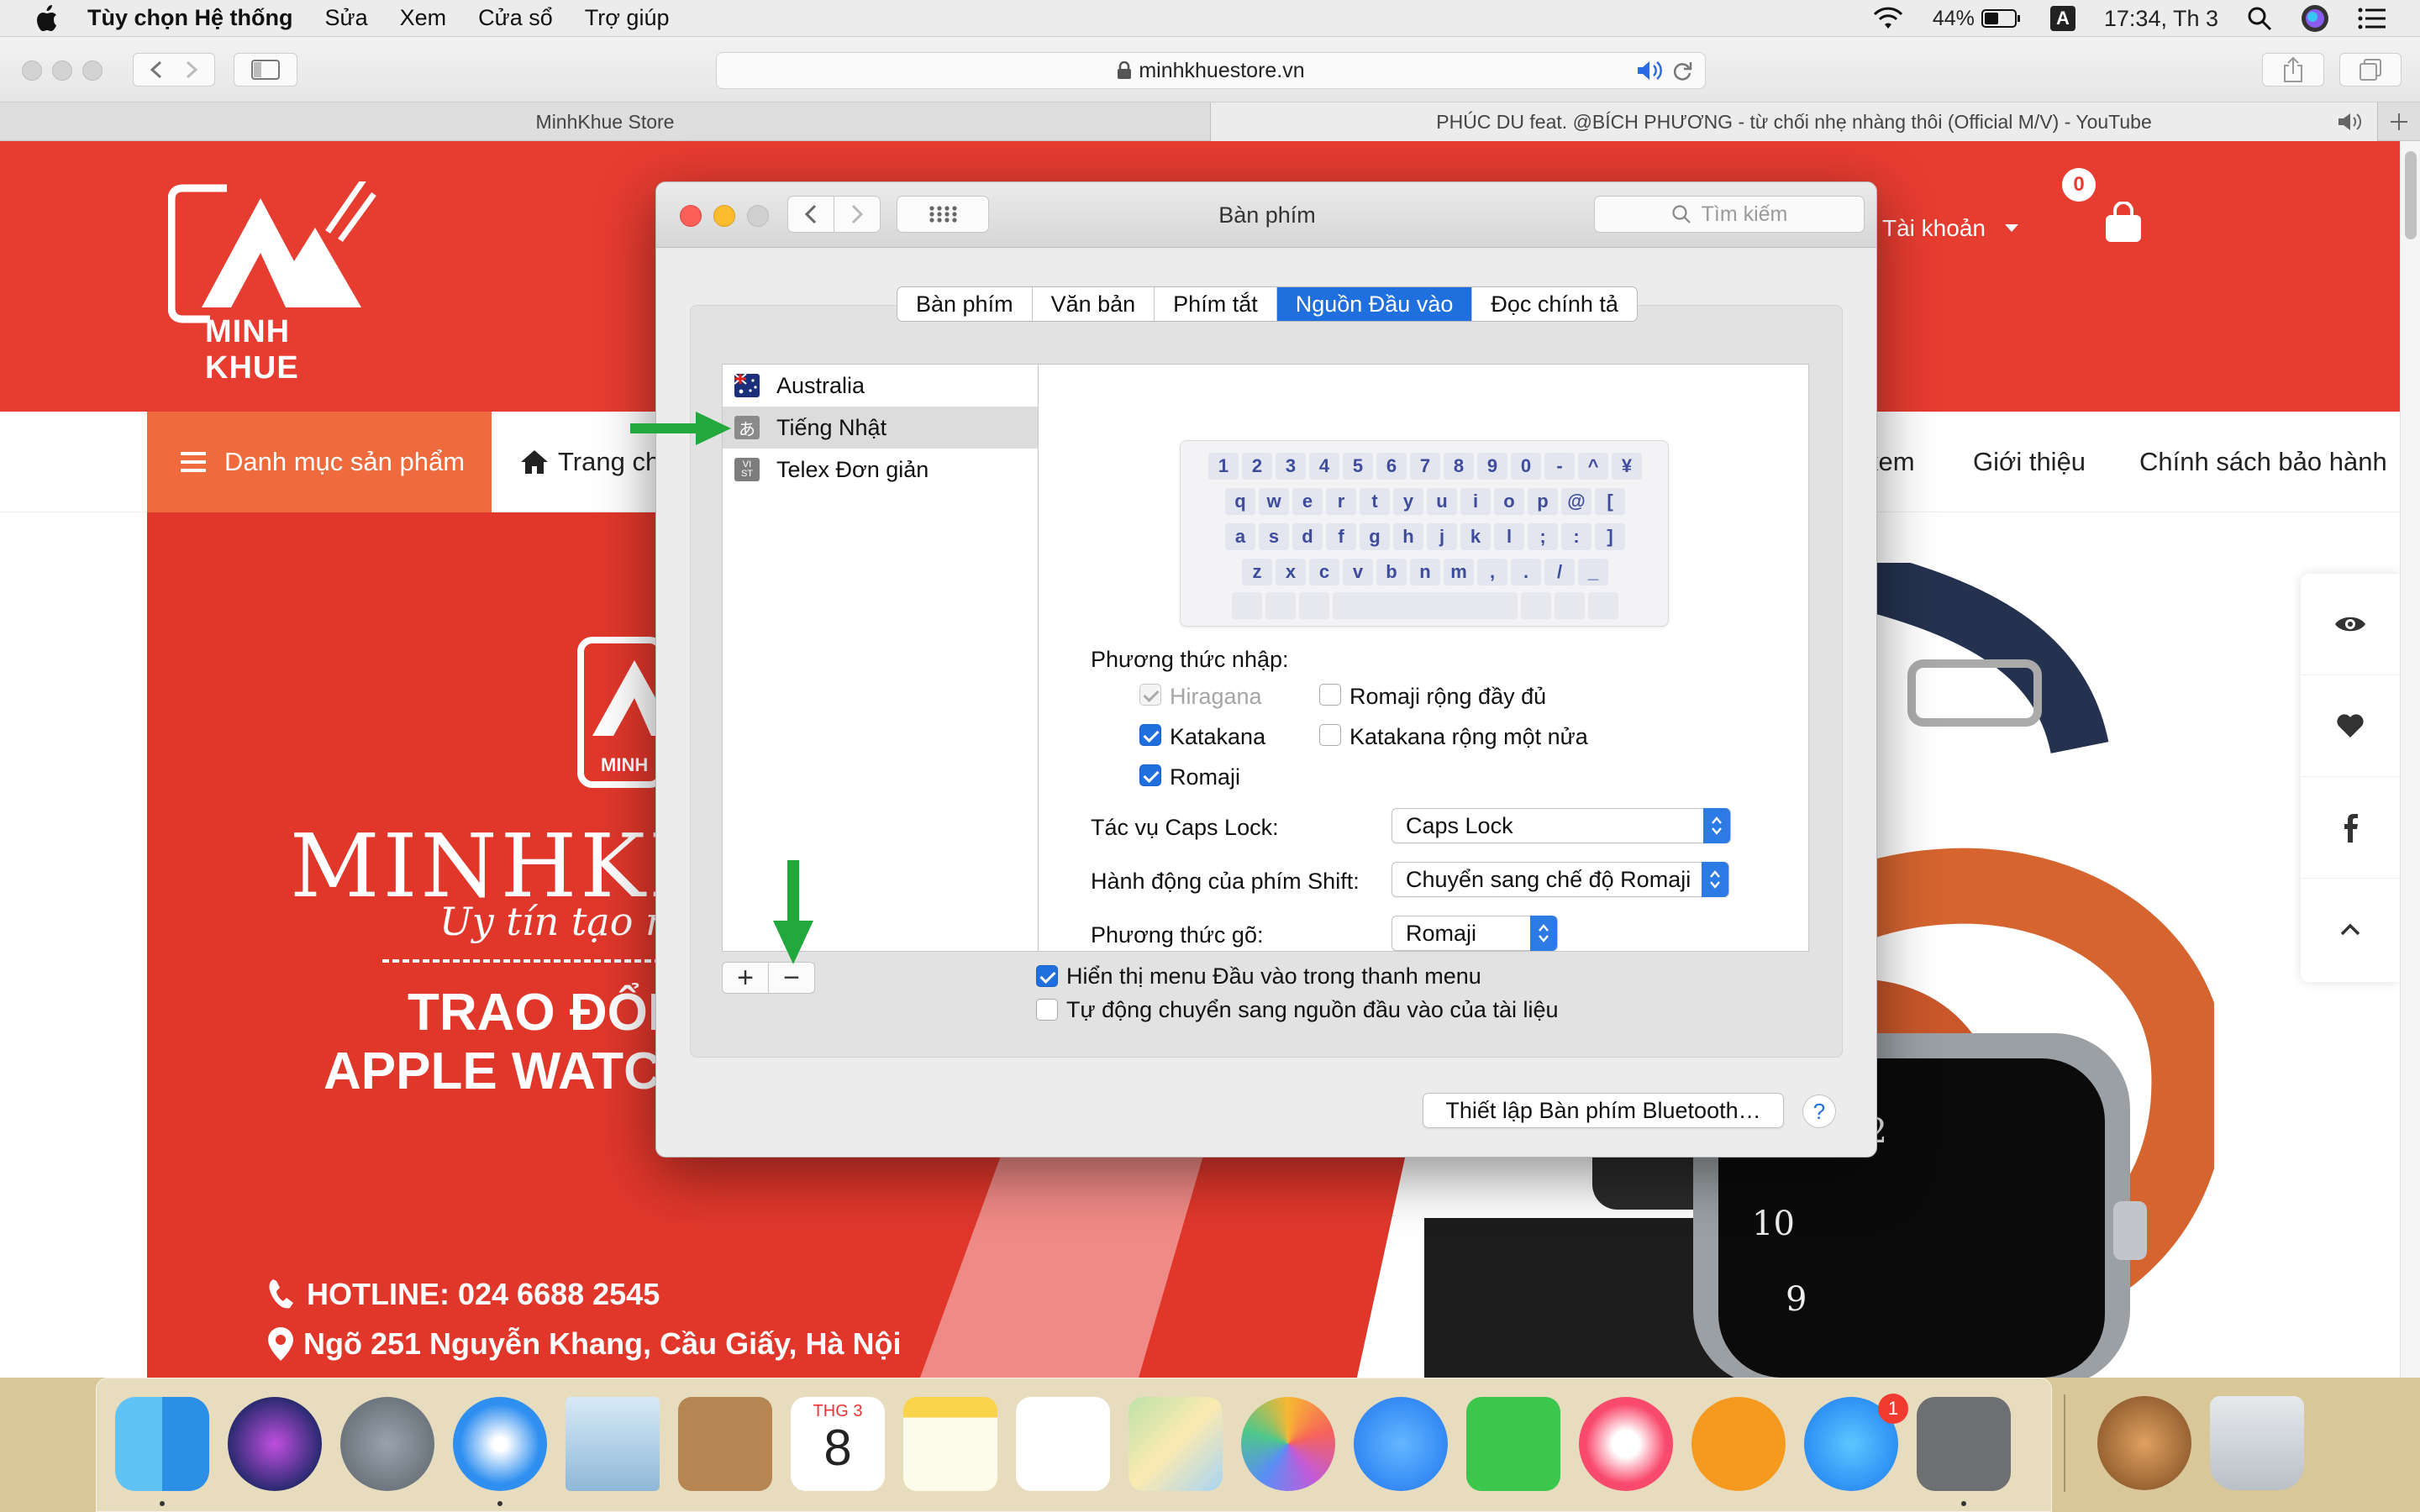 The image size is (2420, 1512). I want to click on menu-window: Cửa sổ, so click(515, 18).